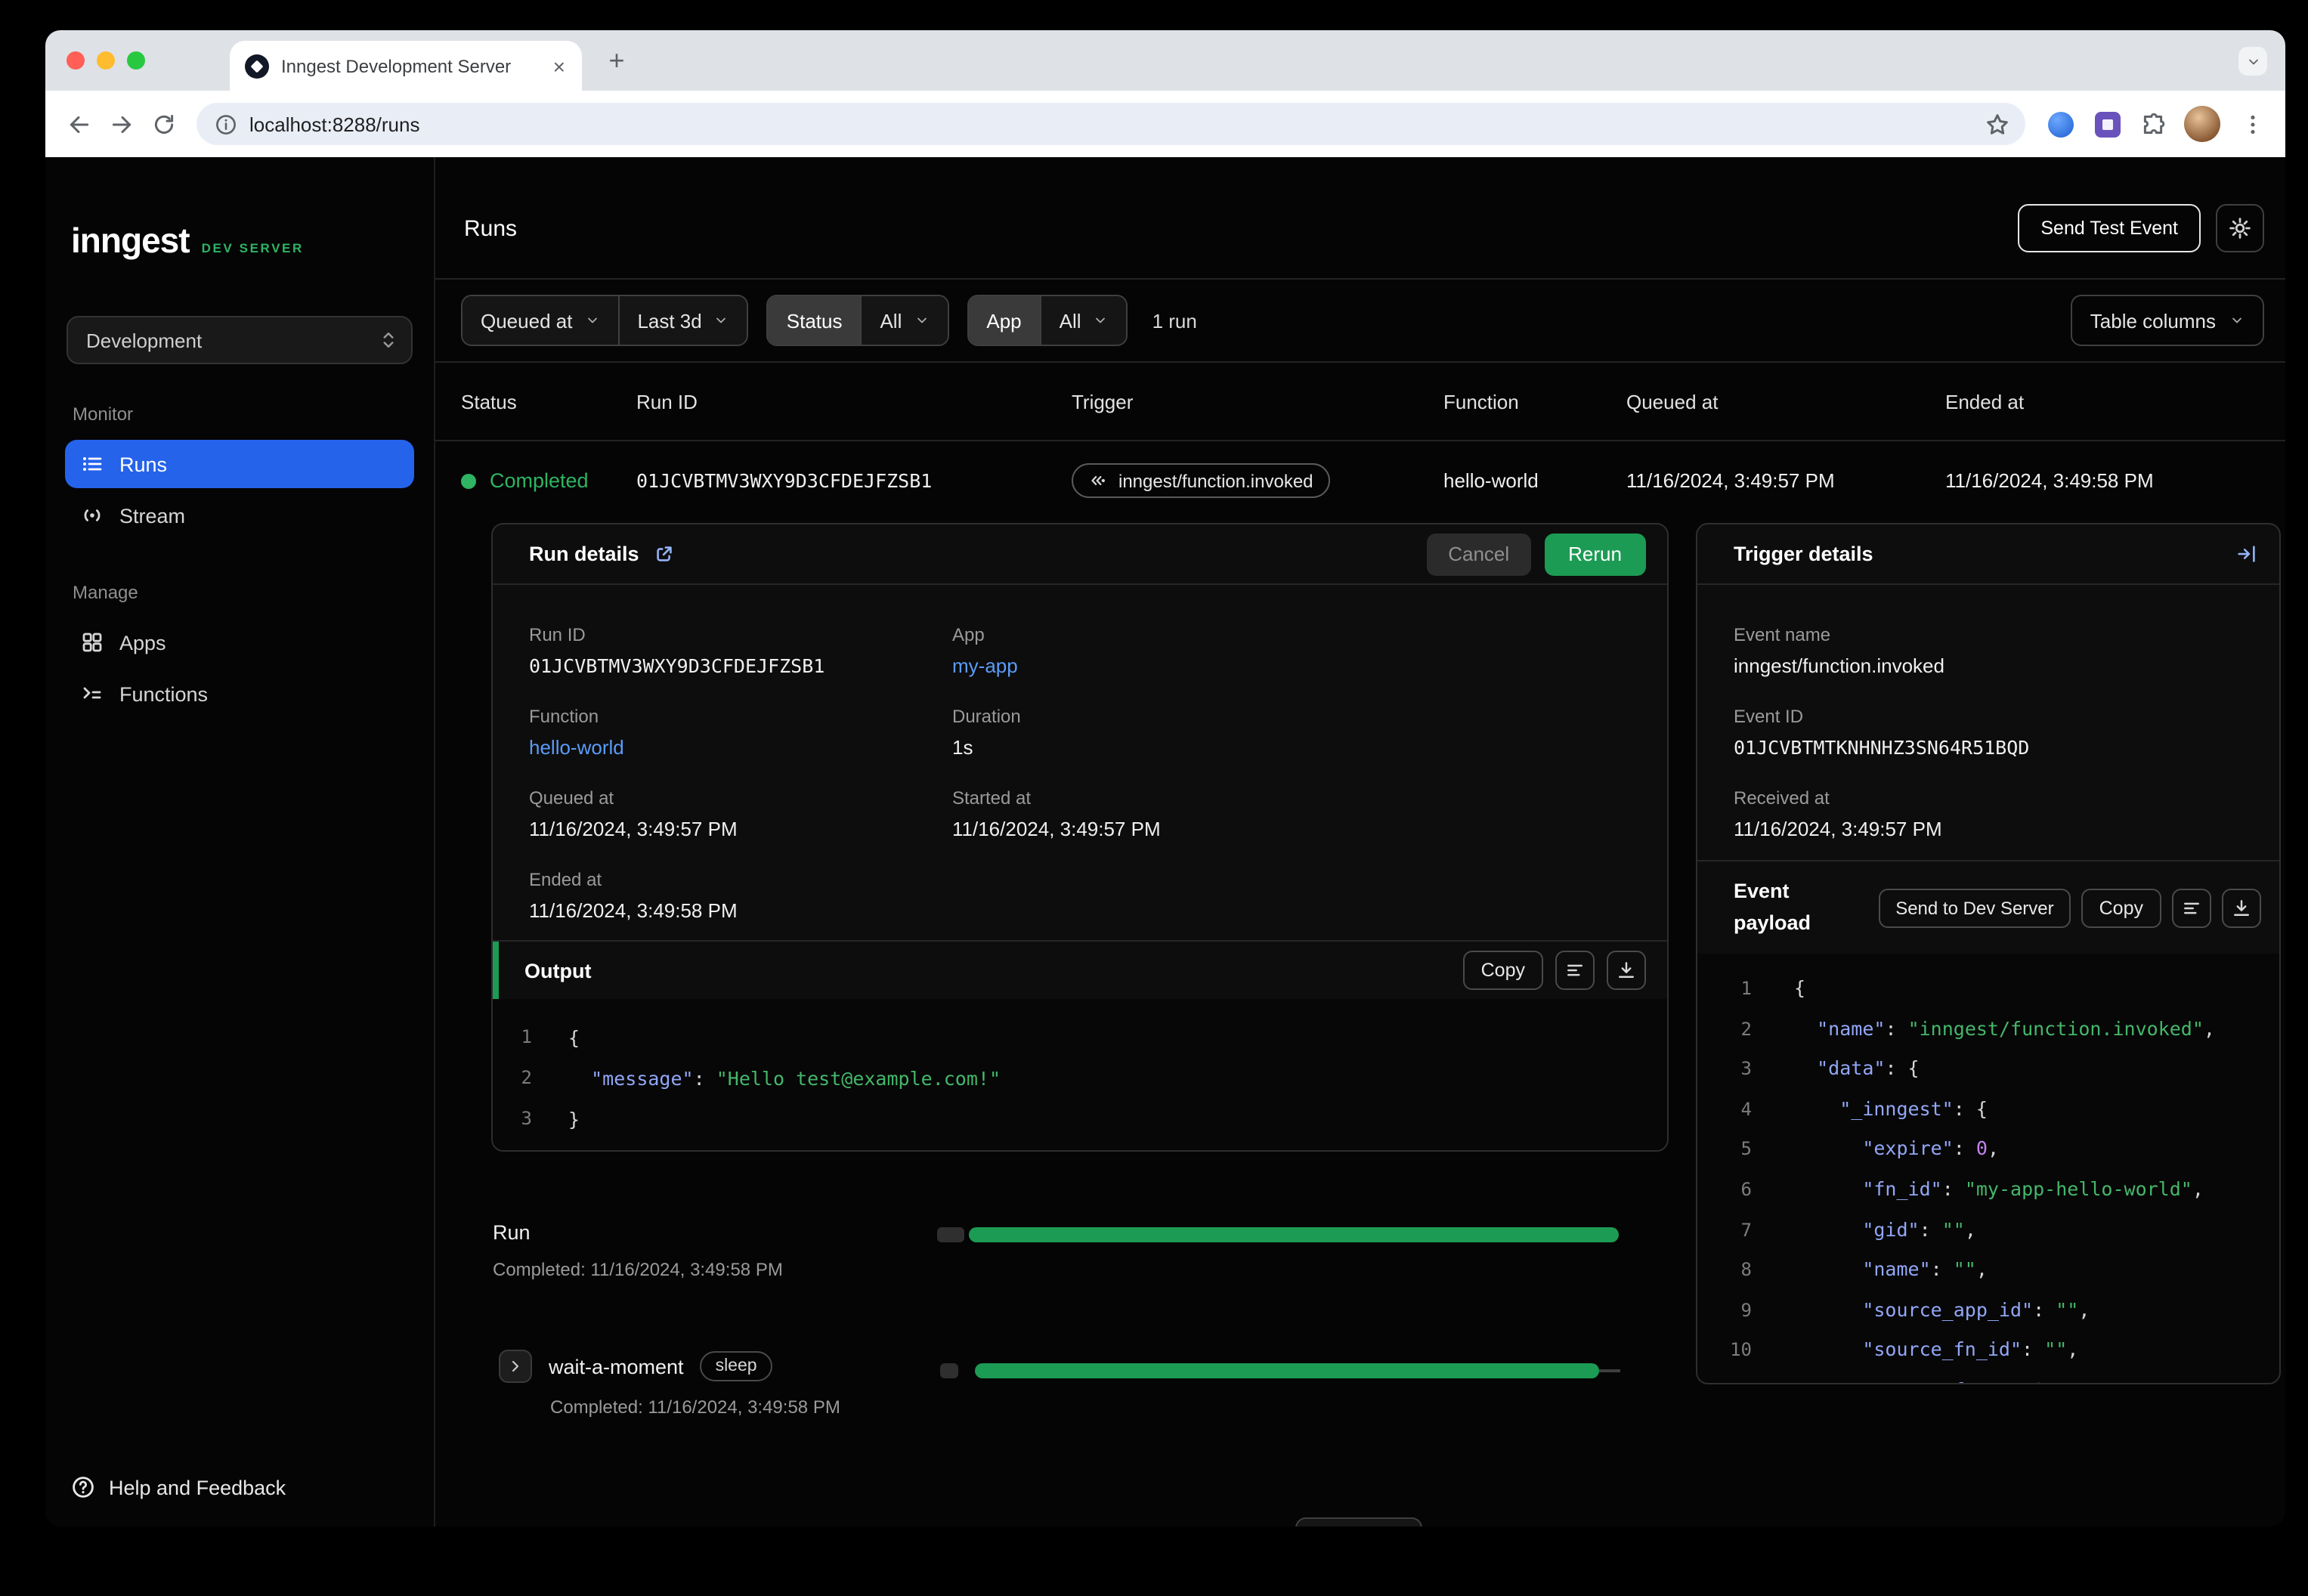  What do you see at coordinates (736, 1366) in the screenshot?
I see `step-kind-badge: sleep` at bounding box center [736, 1366].